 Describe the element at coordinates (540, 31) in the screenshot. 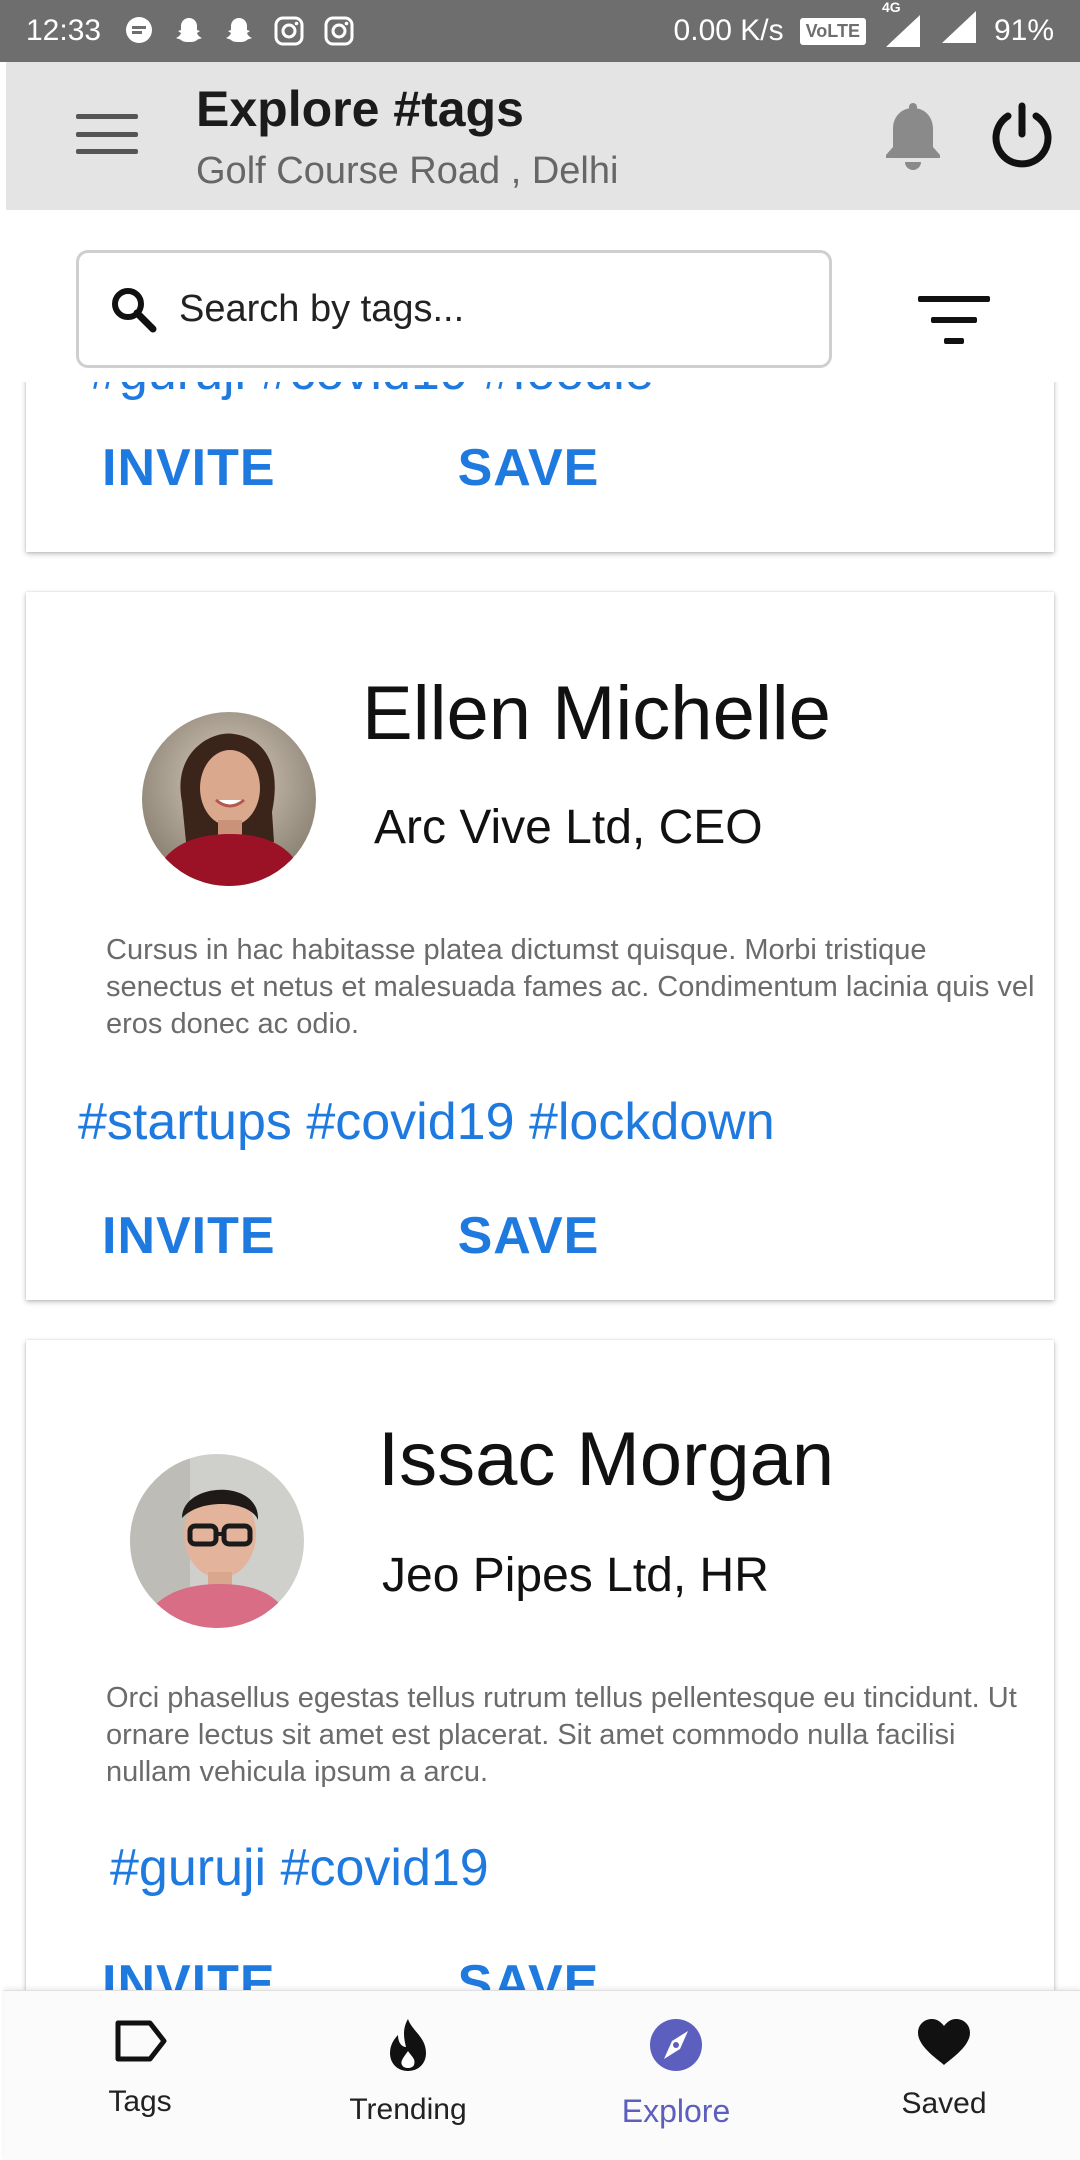

I see `status-bar: 12:33 0.00 K/s VoLTE 4G 91%` at that location.